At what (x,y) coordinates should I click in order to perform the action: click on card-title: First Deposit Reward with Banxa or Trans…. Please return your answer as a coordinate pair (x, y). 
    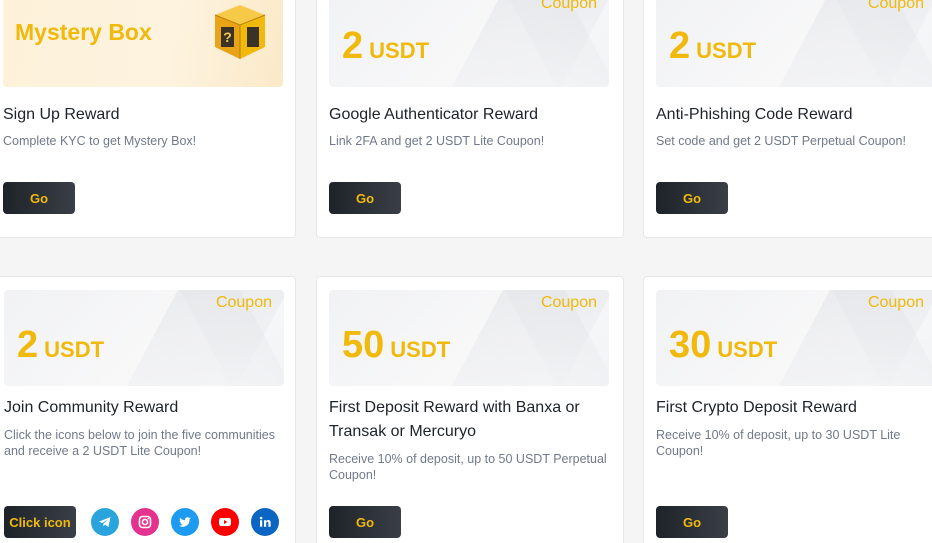
    Looking at the image, I should click on (454, 419).